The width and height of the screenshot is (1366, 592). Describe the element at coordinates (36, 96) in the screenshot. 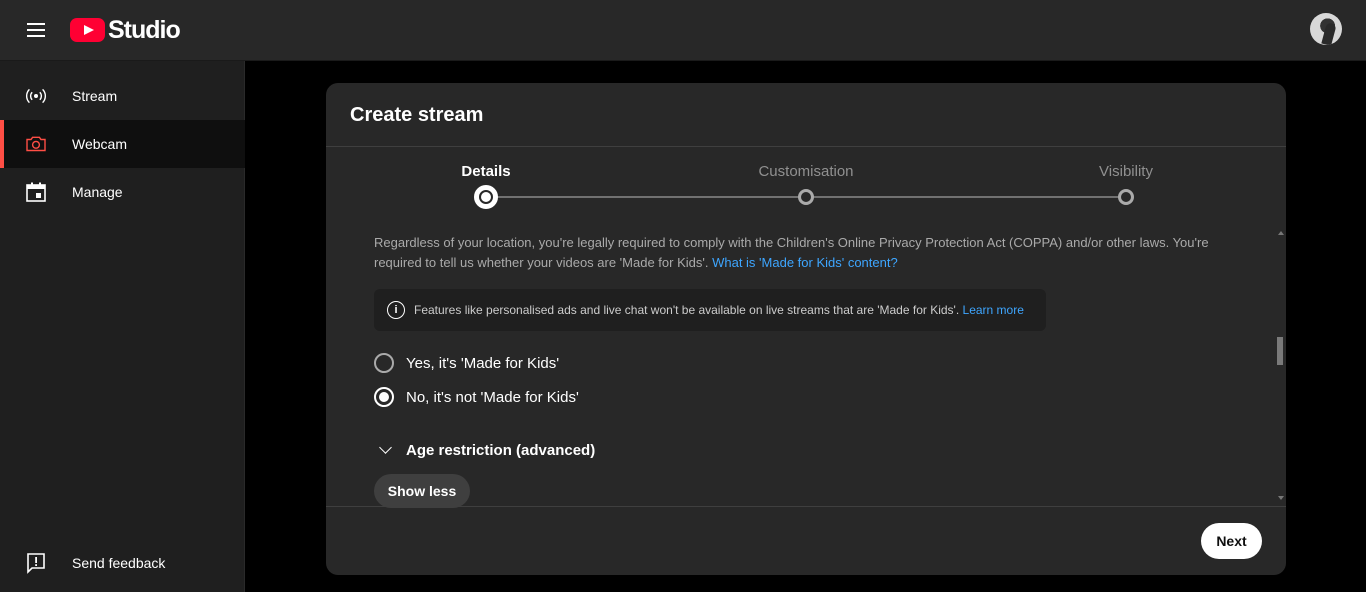

I see `broadcast-icon` at that location.